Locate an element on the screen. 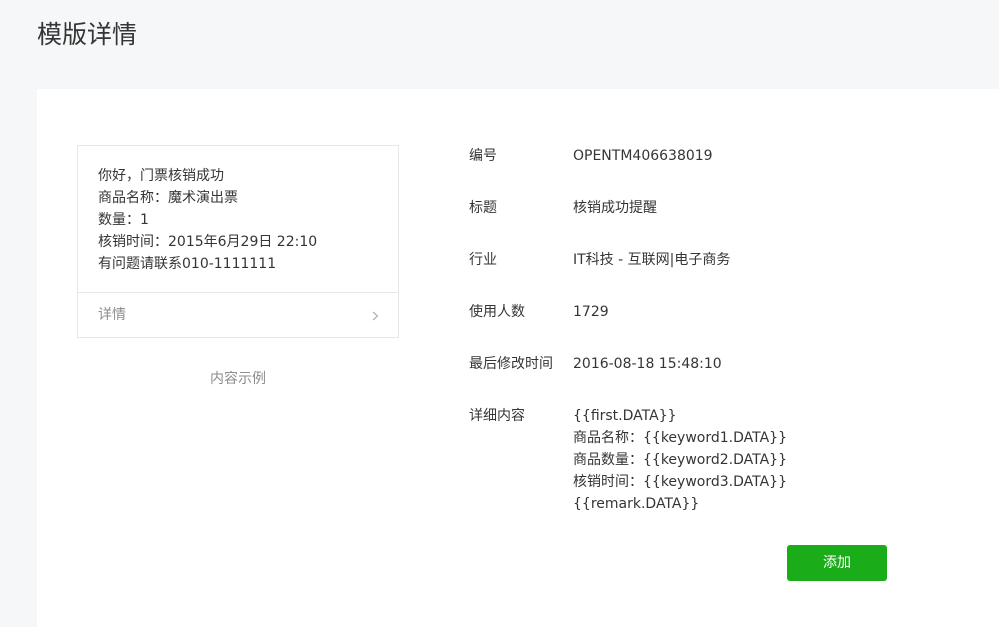  preview-line: 核销时间：2015年6月29日 22:10 is located at coordinates (208, 242).